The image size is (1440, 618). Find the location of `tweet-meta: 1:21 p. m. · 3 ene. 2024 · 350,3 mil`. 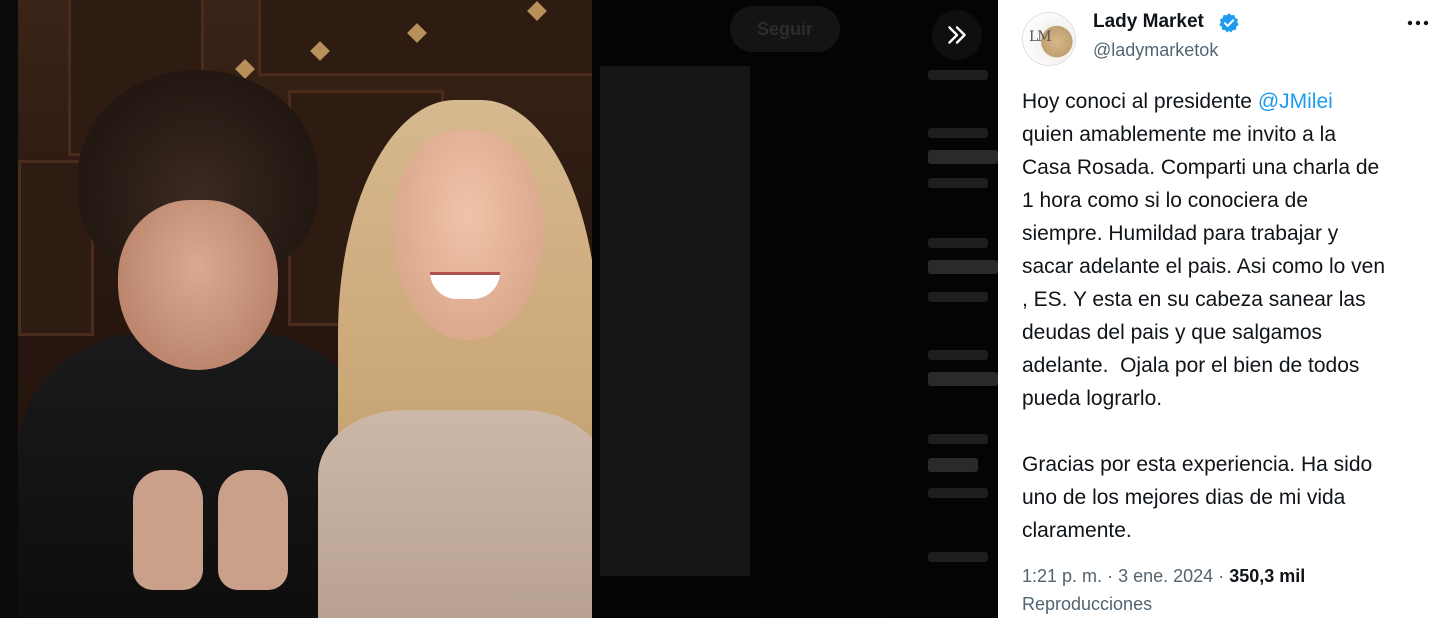

tweet-meta: 1:21 p. m. · 3 ene. 2024 · 350,3 mil is located at coordinates (1163, 576).